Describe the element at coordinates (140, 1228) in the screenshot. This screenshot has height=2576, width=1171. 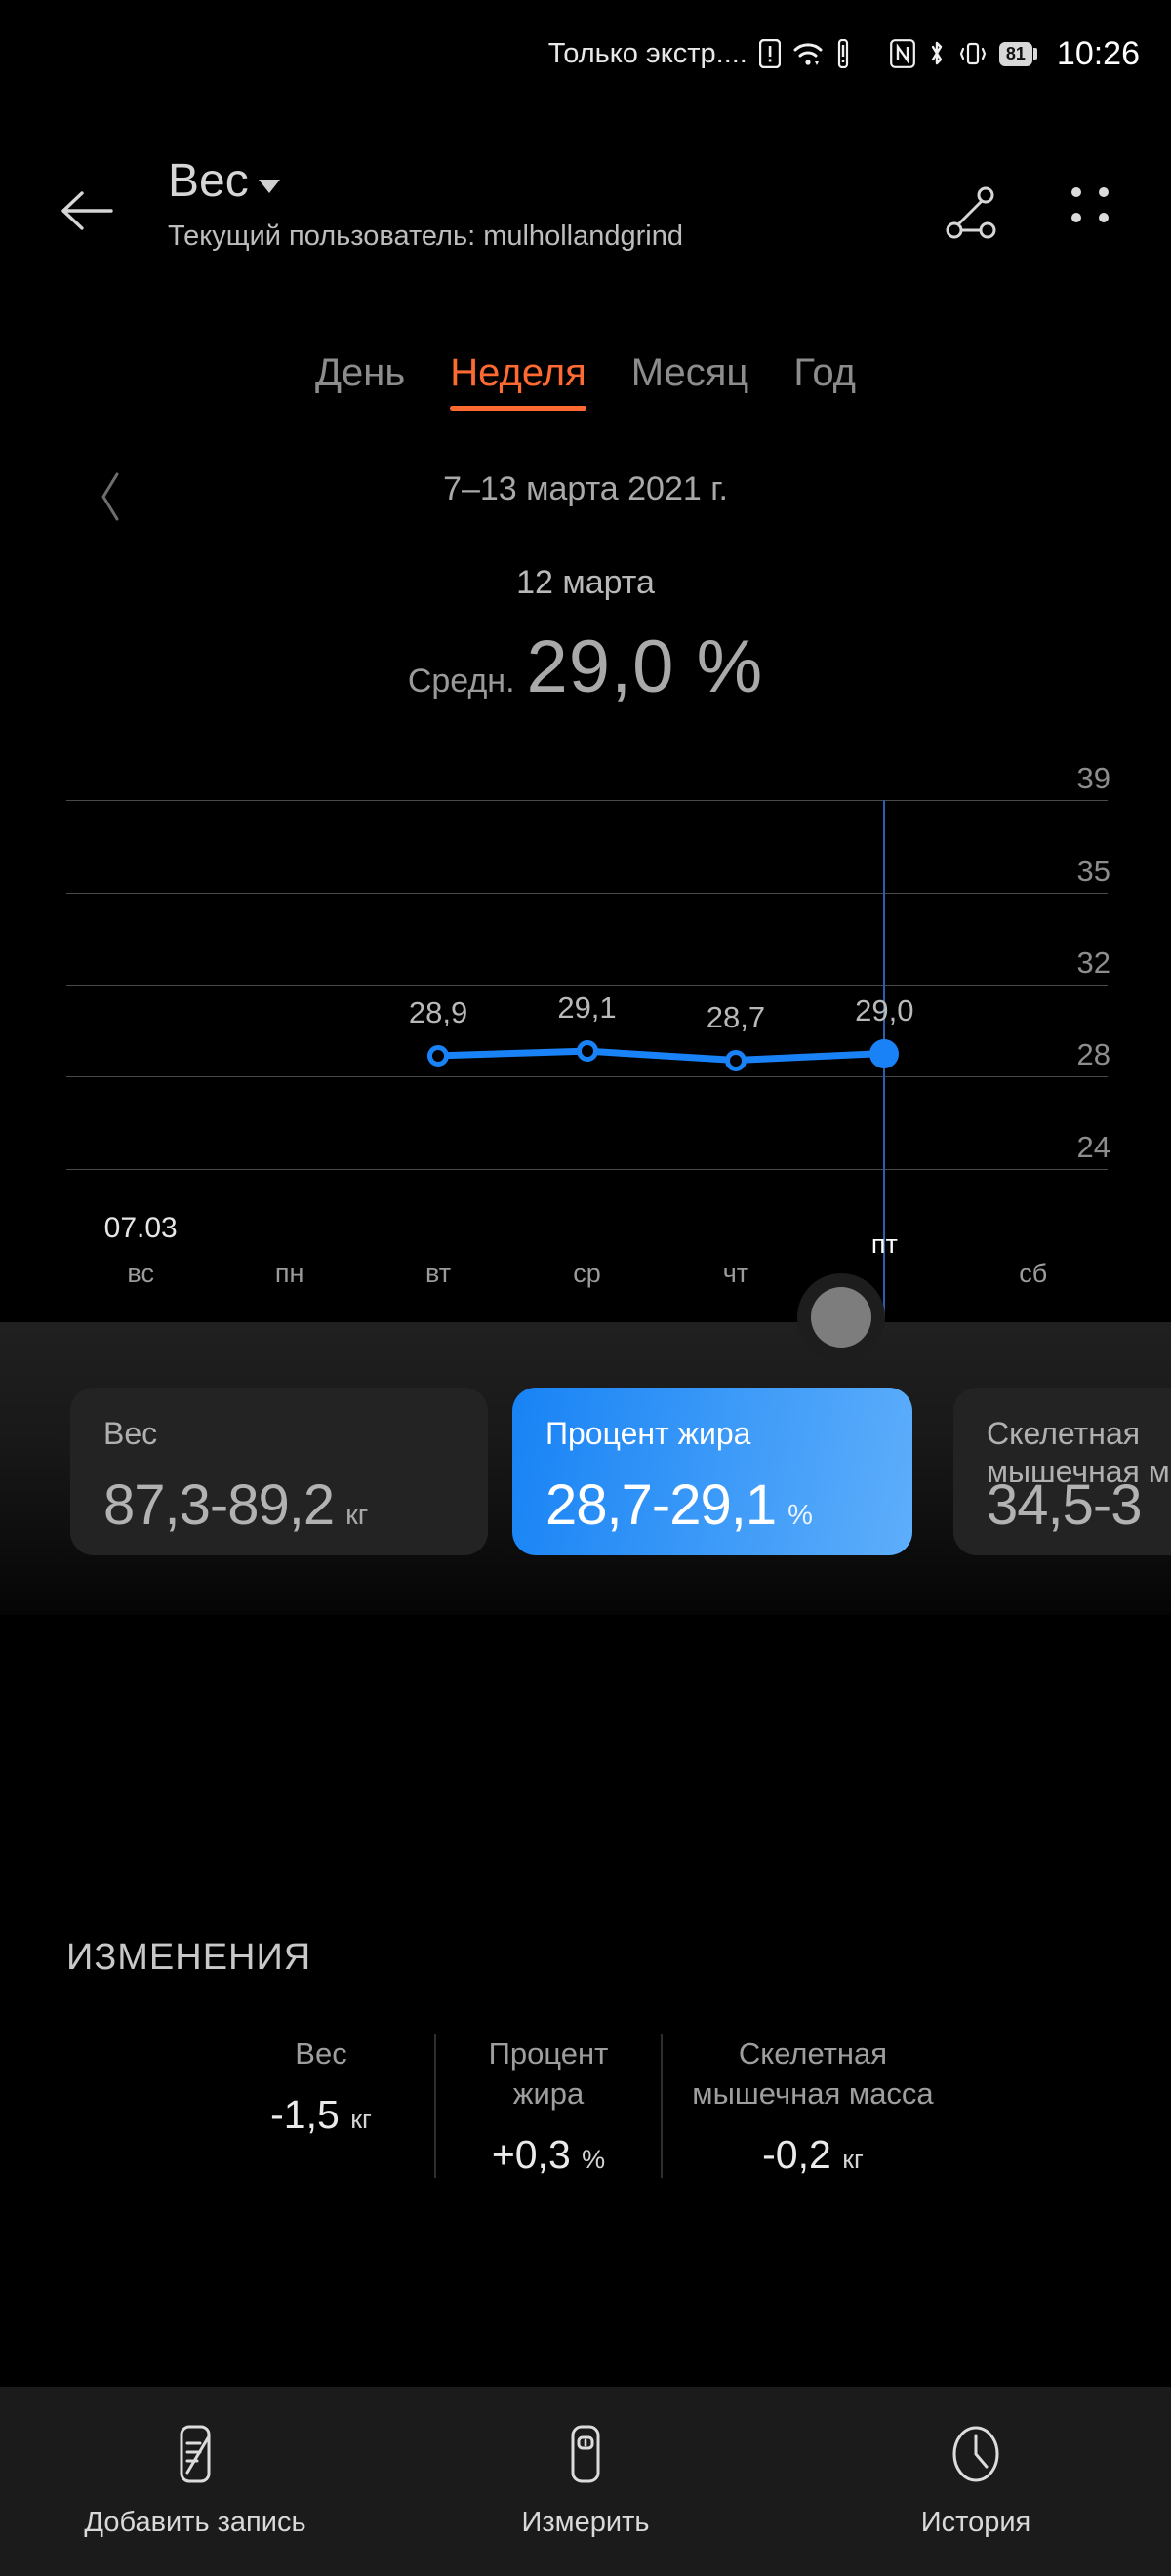
I see `chart-start-date-label: 07.03` at that location.